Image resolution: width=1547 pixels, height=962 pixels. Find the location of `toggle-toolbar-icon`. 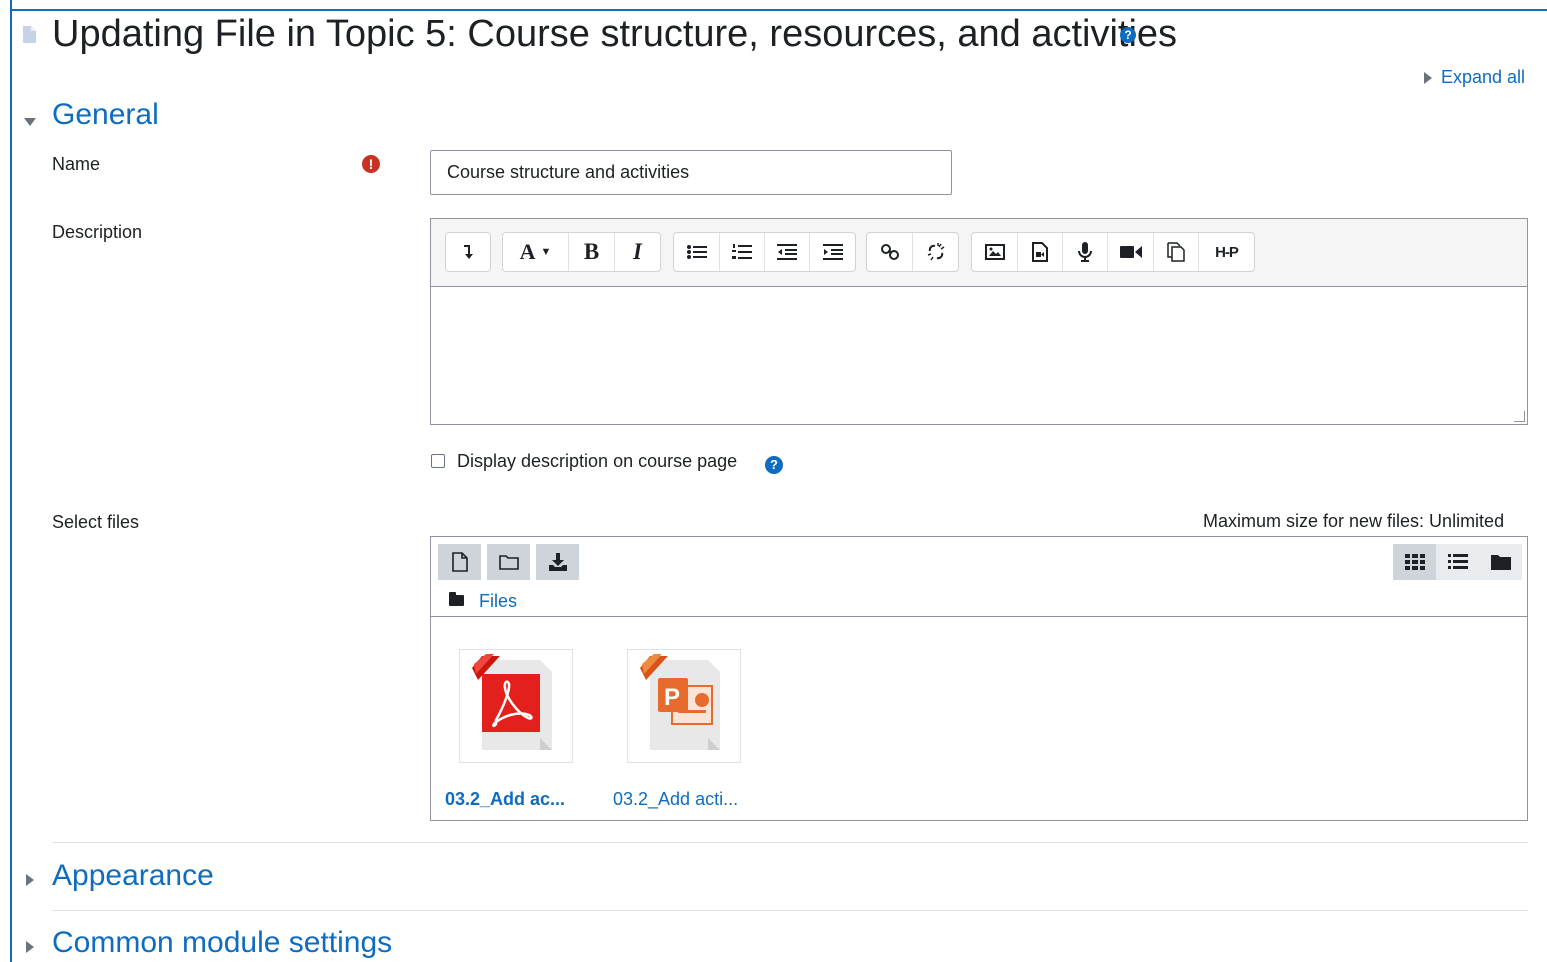

toggle-toolbar-icon is located at coordinates (468, 252).